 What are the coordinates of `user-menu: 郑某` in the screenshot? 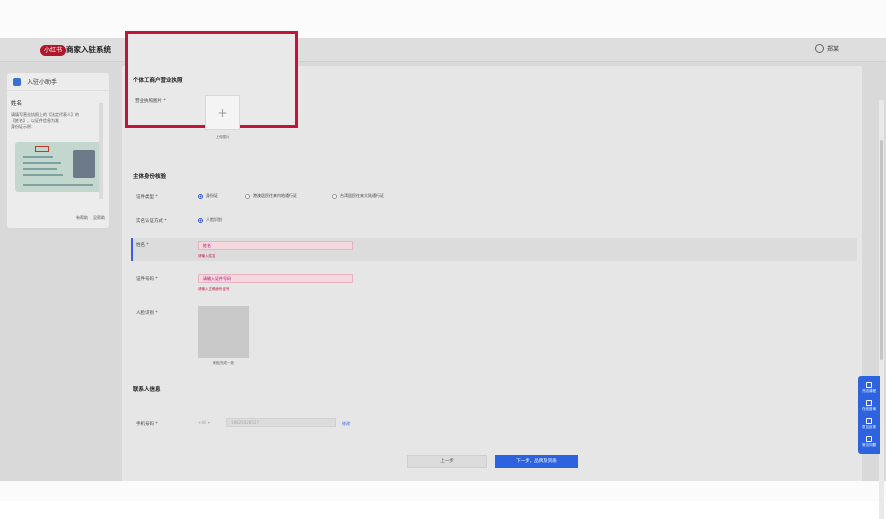 It's located at (827, 48).